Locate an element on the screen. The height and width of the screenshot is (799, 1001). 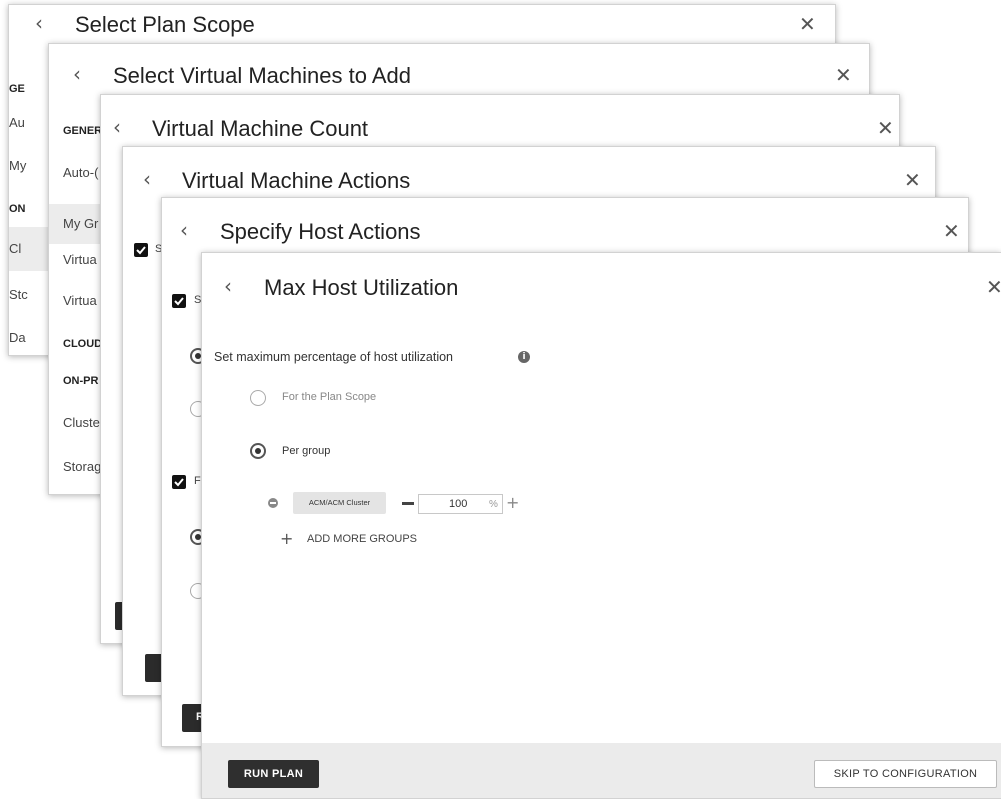
list-item: Da is located at coordinates (17, 337).